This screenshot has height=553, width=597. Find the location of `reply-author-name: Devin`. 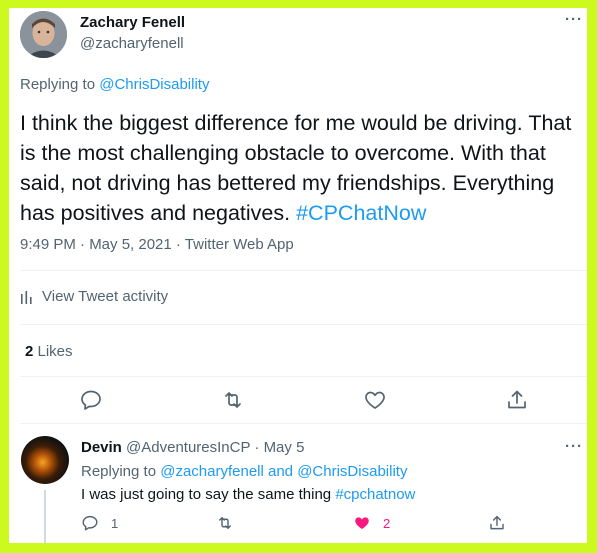

reply-author-name: Devin is located at coordinates (101, 447).